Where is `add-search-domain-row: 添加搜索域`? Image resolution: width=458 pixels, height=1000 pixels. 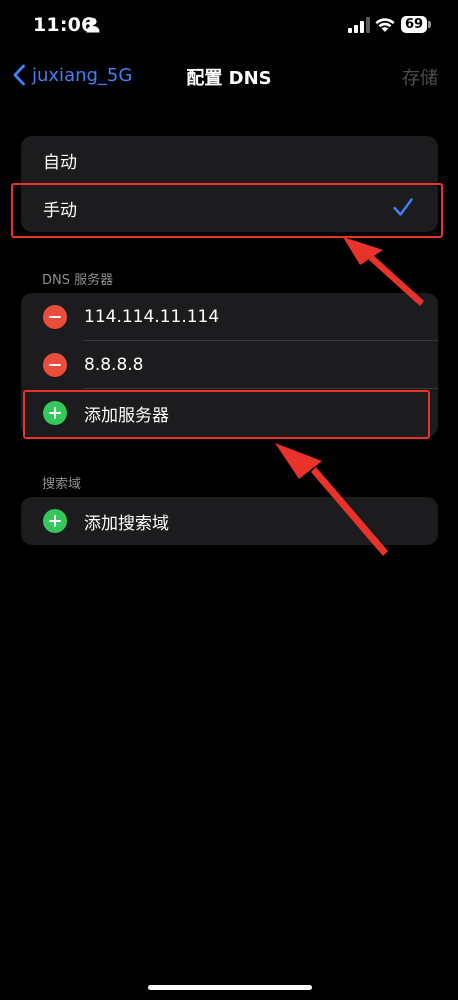 add-search-domain-row: 添加搜索域 is located at coordinates (229, 521).